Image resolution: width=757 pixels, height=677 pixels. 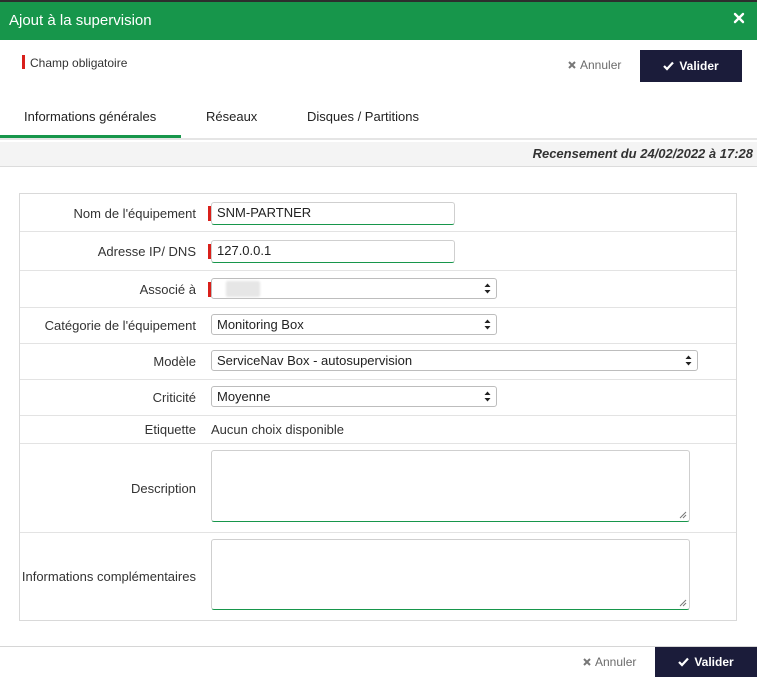 I want to click on row-category: Catégorie de l'équipement Monitoring Box, so click(x=378, y=326).